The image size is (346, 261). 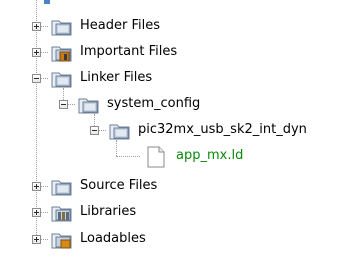 I want to click on libraries-folder-icon, so click(x=62, y=213).